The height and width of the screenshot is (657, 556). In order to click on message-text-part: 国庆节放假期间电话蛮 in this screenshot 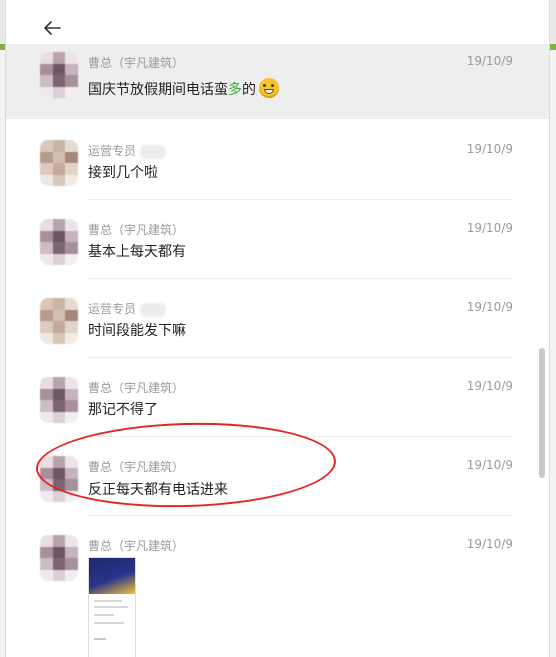, I will do `click(158, 90)`.